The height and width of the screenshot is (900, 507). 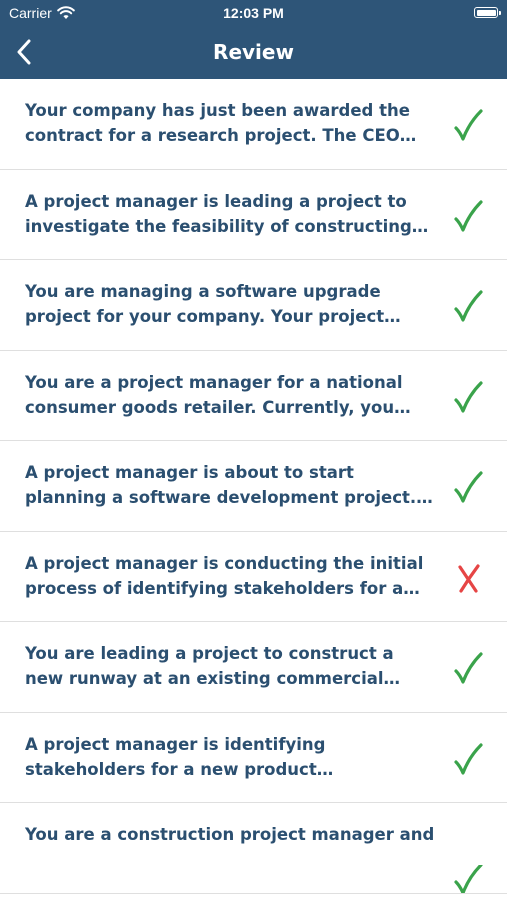 I want to click on status-bar: Carrier 12:03 PM, so click(x=253, y=14).